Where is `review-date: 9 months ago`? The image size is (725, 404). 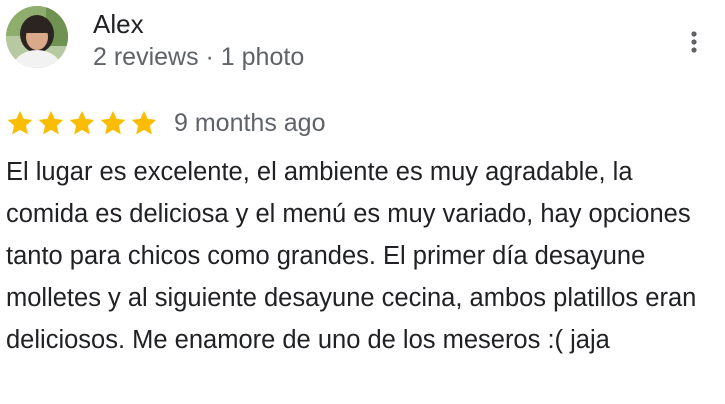 review-date: 9 months ago is located at coordinates (250, 123).